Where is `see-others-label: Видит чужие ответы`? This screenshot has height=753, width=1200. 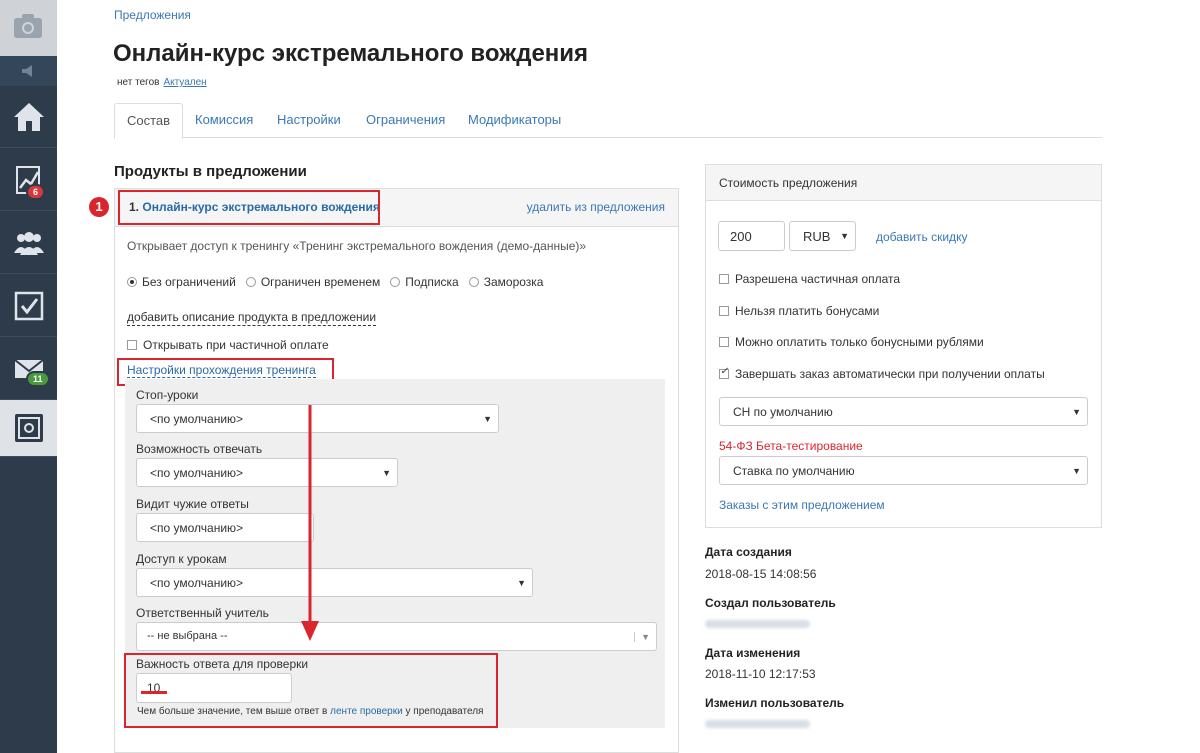
see-others-label: Видит чужие ответы is located at coordinates (192, 504).